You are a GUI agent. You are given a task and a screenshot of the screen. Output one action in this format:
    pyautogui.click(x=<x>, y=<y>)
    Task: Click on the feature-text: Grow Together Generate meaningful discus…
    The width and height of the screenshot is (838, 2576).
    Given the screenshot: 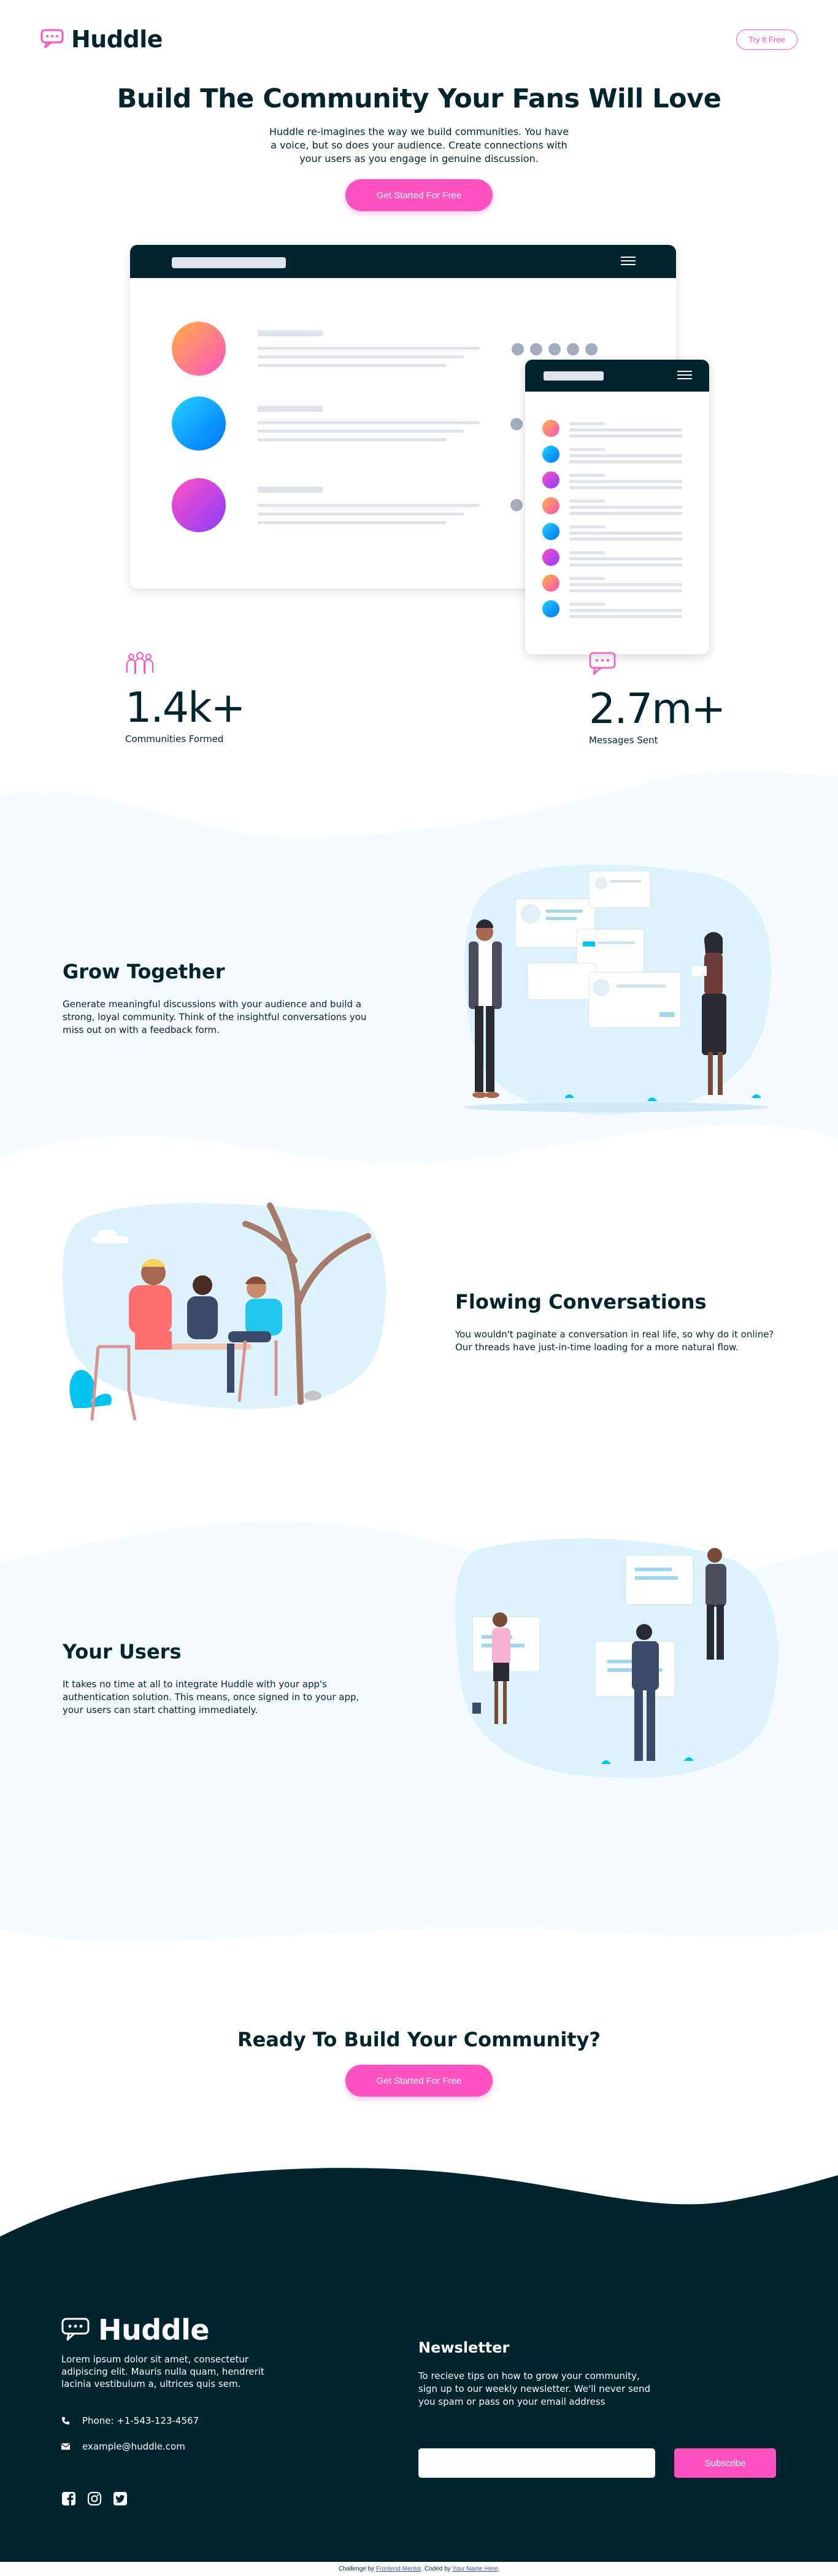 What is the action you would take?
    pyautogui.click(x=216, y=998)
    